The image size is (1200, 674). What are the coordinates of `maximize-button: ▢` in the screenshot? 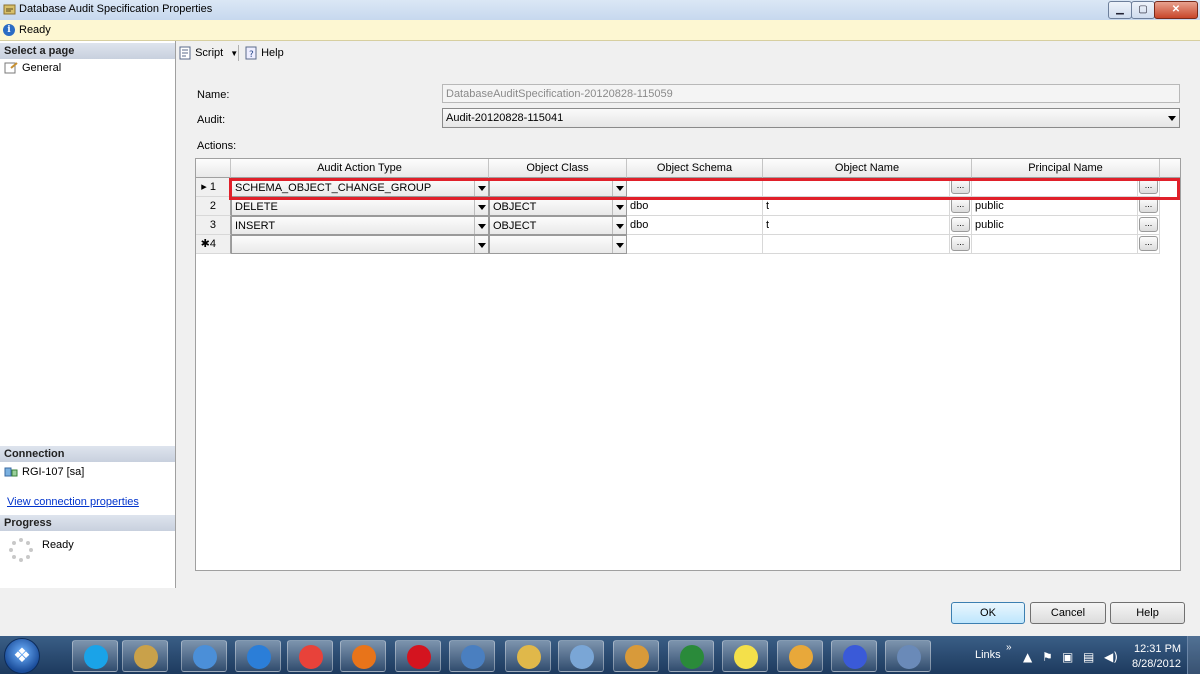 It's located at (1143, 10).